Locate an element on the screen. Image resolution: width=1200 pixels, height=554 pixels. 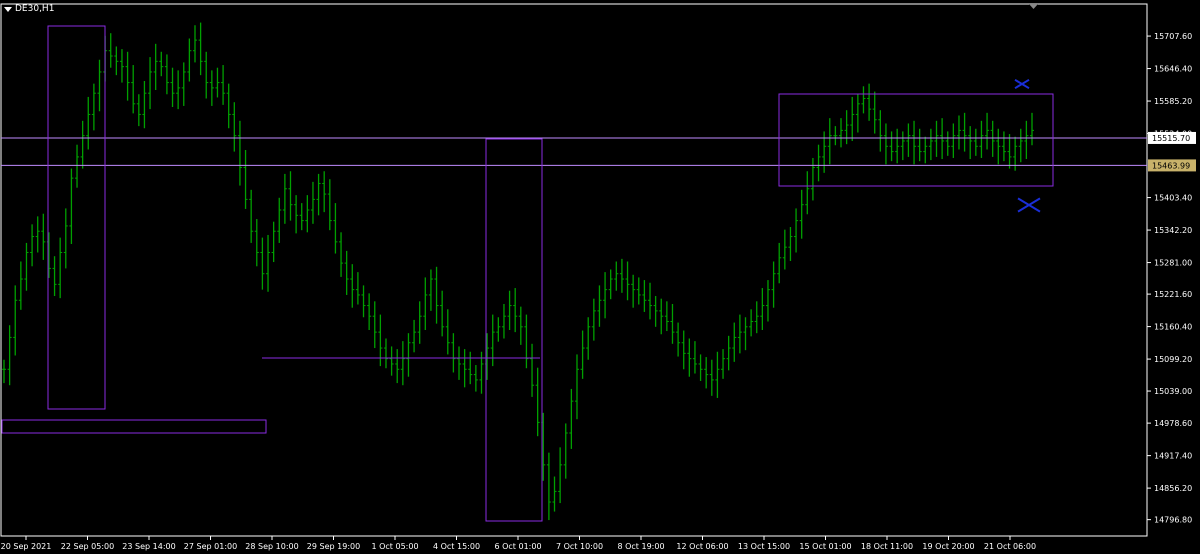
x-tick-label: 8 Oct 19:00 is located at coordinates (640, 546).